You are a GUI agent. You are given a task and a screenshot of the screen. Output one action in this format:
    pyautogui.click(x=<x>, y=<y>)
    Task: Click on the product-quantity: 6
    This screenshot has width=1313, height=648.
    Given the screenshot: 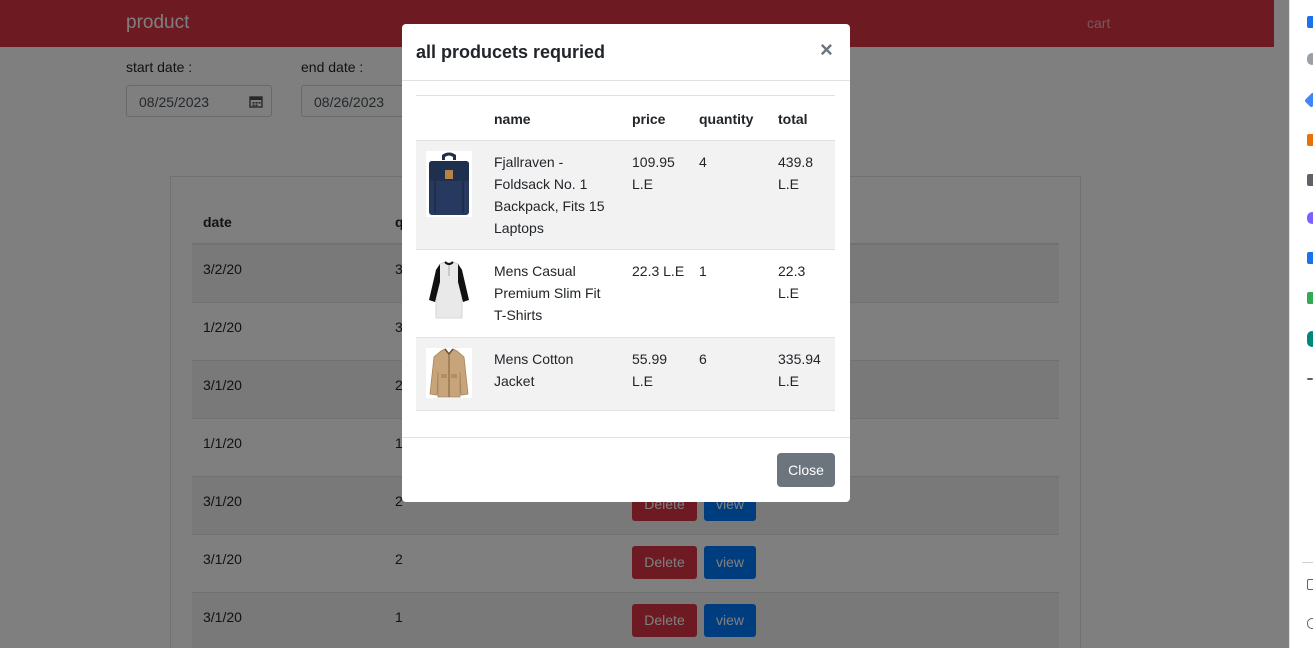 What is the action you would take?
    pyautogui.click(x=703, y=359)
    